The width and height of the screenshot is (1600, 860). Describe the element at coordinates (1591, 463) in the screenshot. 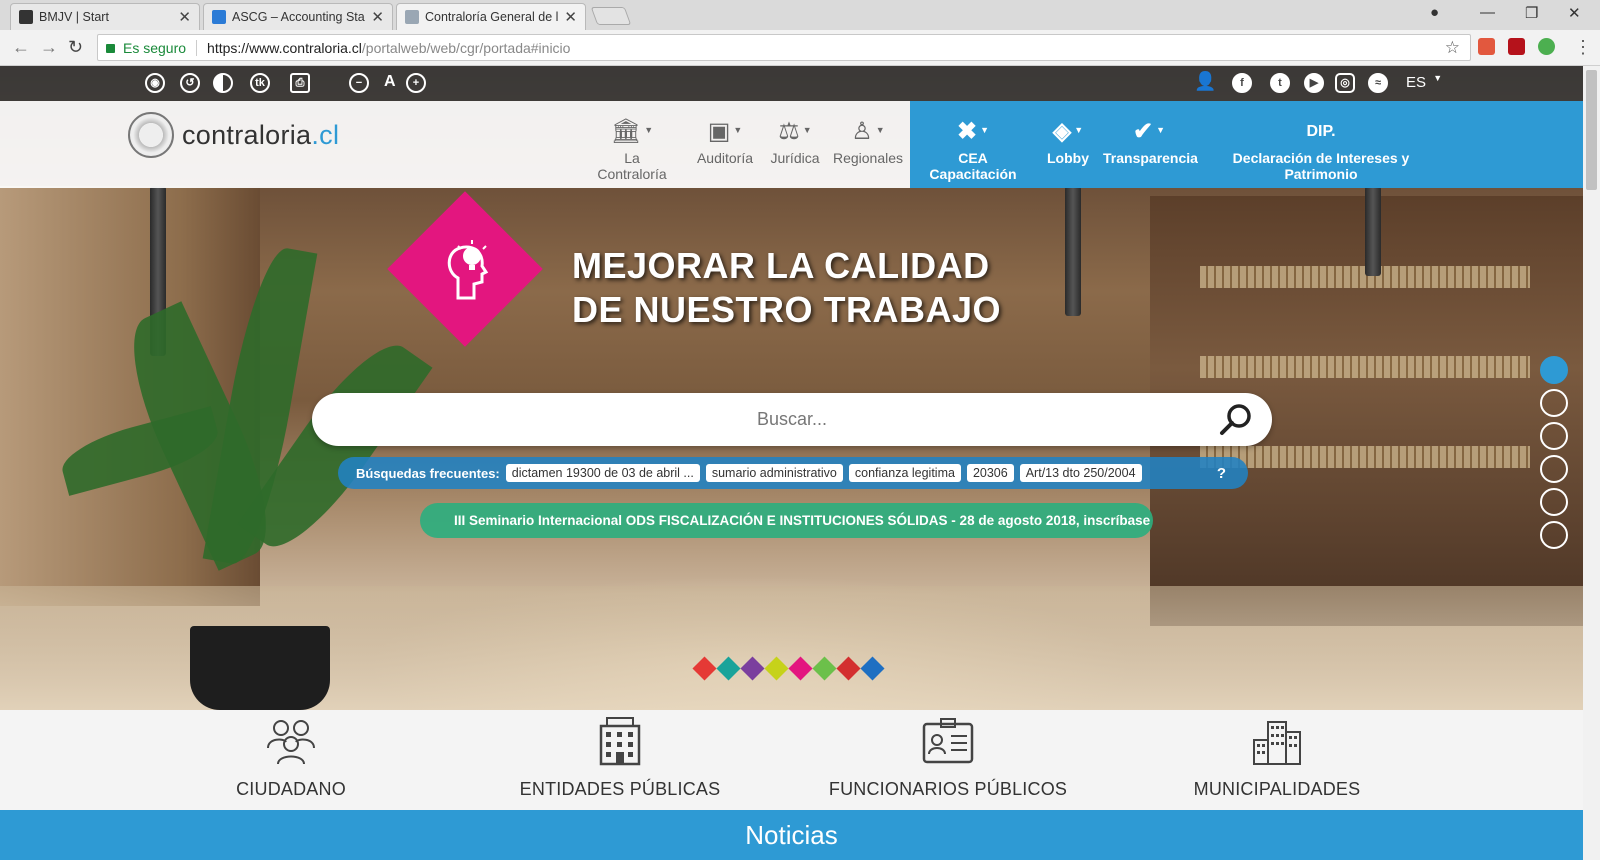

I see `page-scrollbar` at that location.